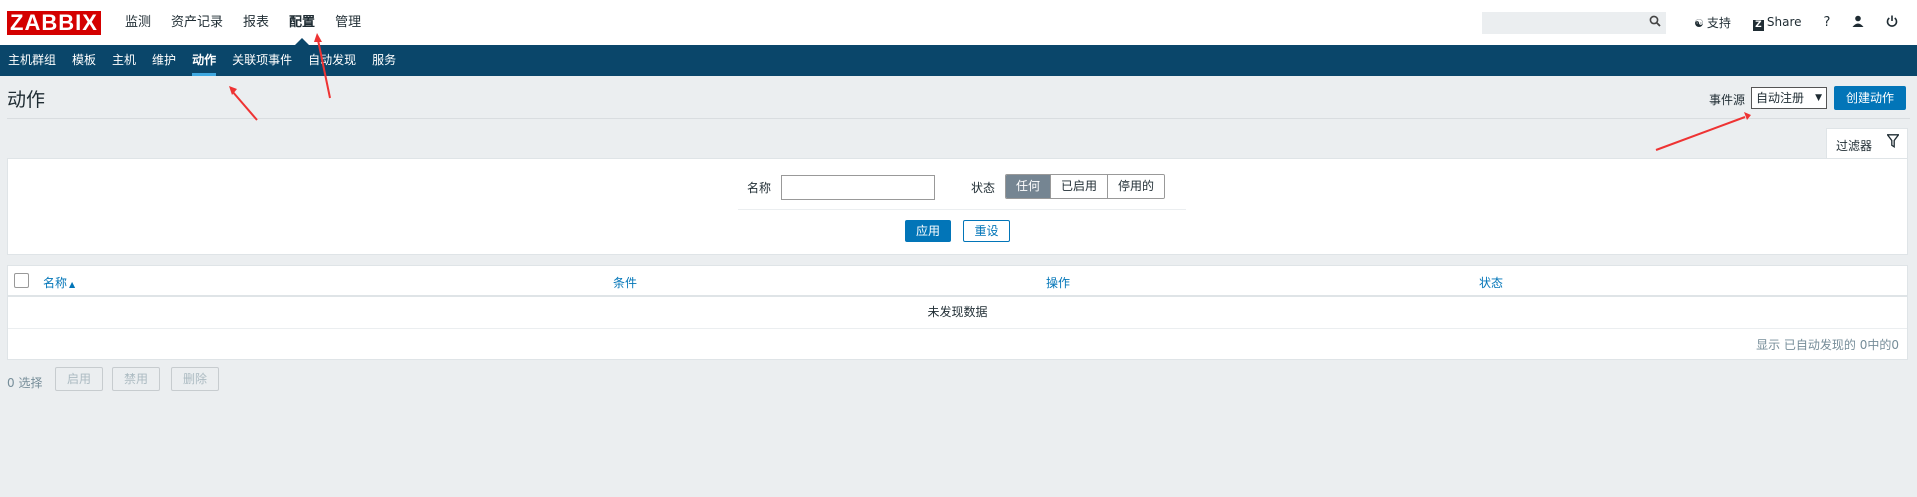 Image resolution: width=1917 pixels, height=497 pixels. I want to click on filter-status-segmented: 任何 已启用 停用的, so click(1085, 186).